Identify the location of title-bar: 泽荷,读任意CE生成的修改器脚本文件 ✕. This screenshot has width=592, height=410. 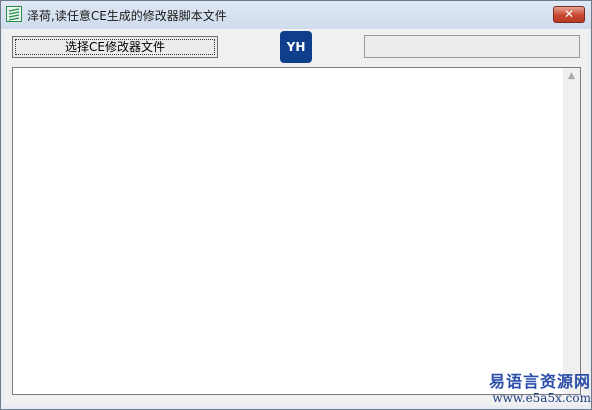
(296, 15).